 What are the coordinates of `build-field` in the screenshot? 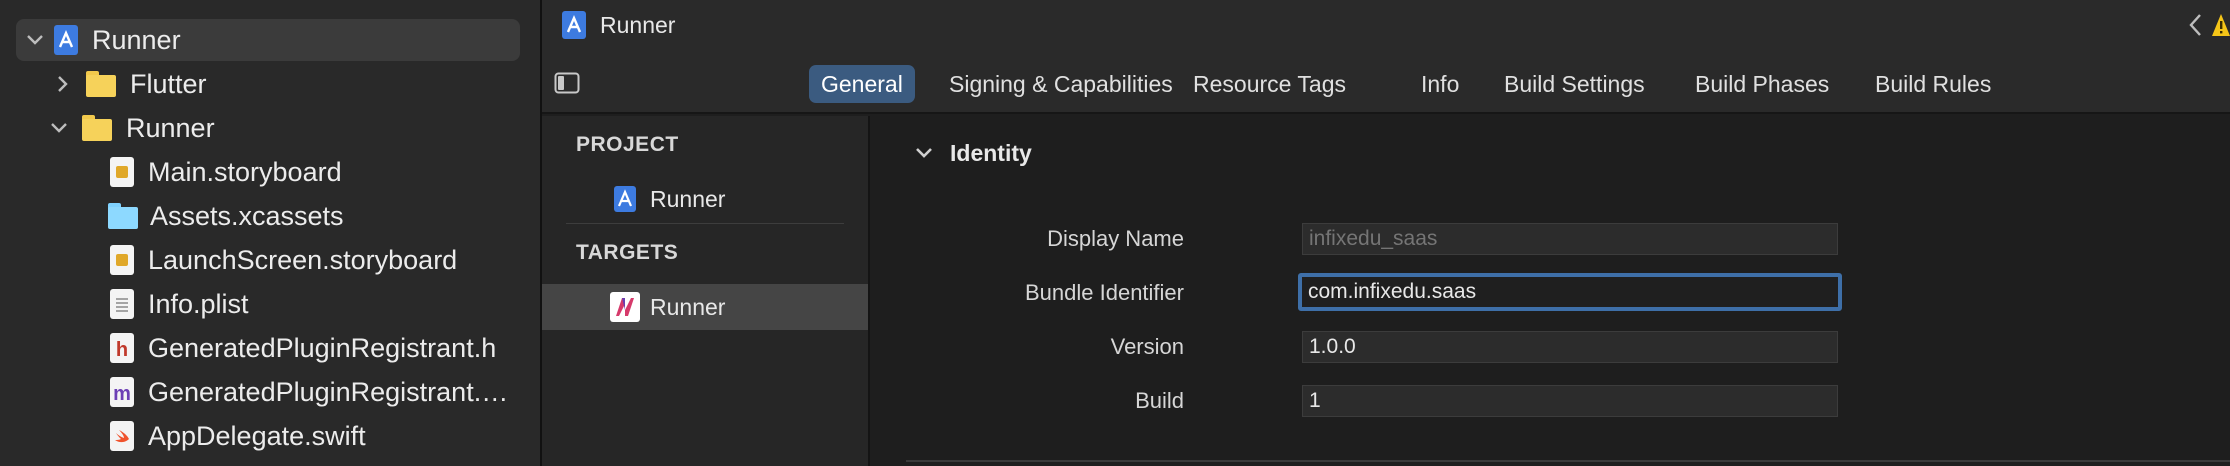 It's located at (1570, 401).